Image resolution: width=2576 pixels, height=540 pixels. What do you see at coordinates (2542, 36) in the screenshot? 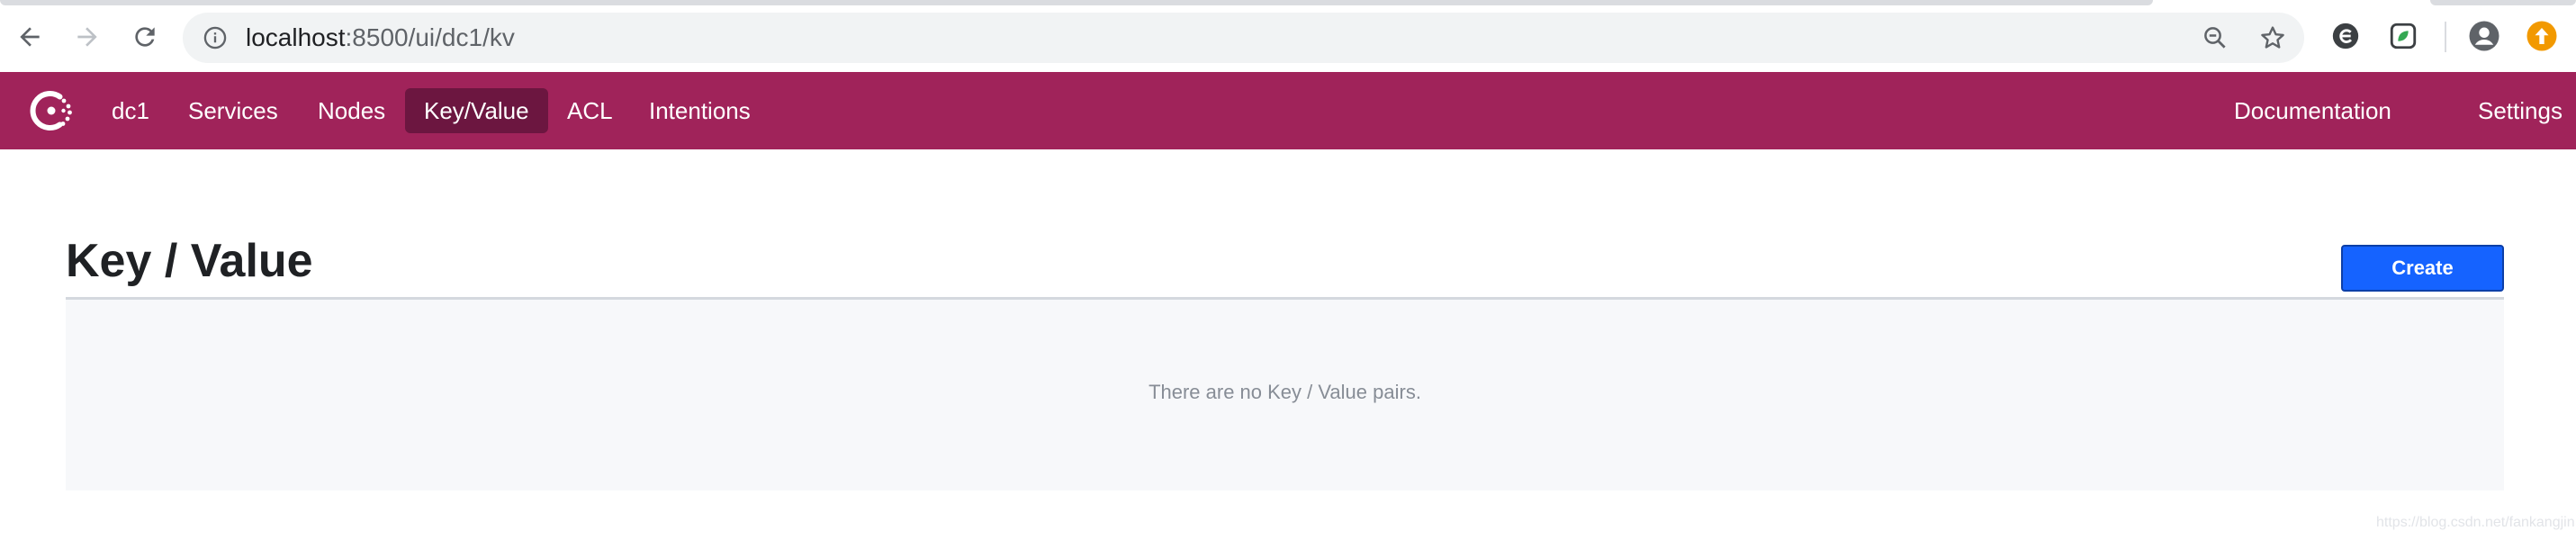
I see `update-icon` at bounding box center [2542, 36].